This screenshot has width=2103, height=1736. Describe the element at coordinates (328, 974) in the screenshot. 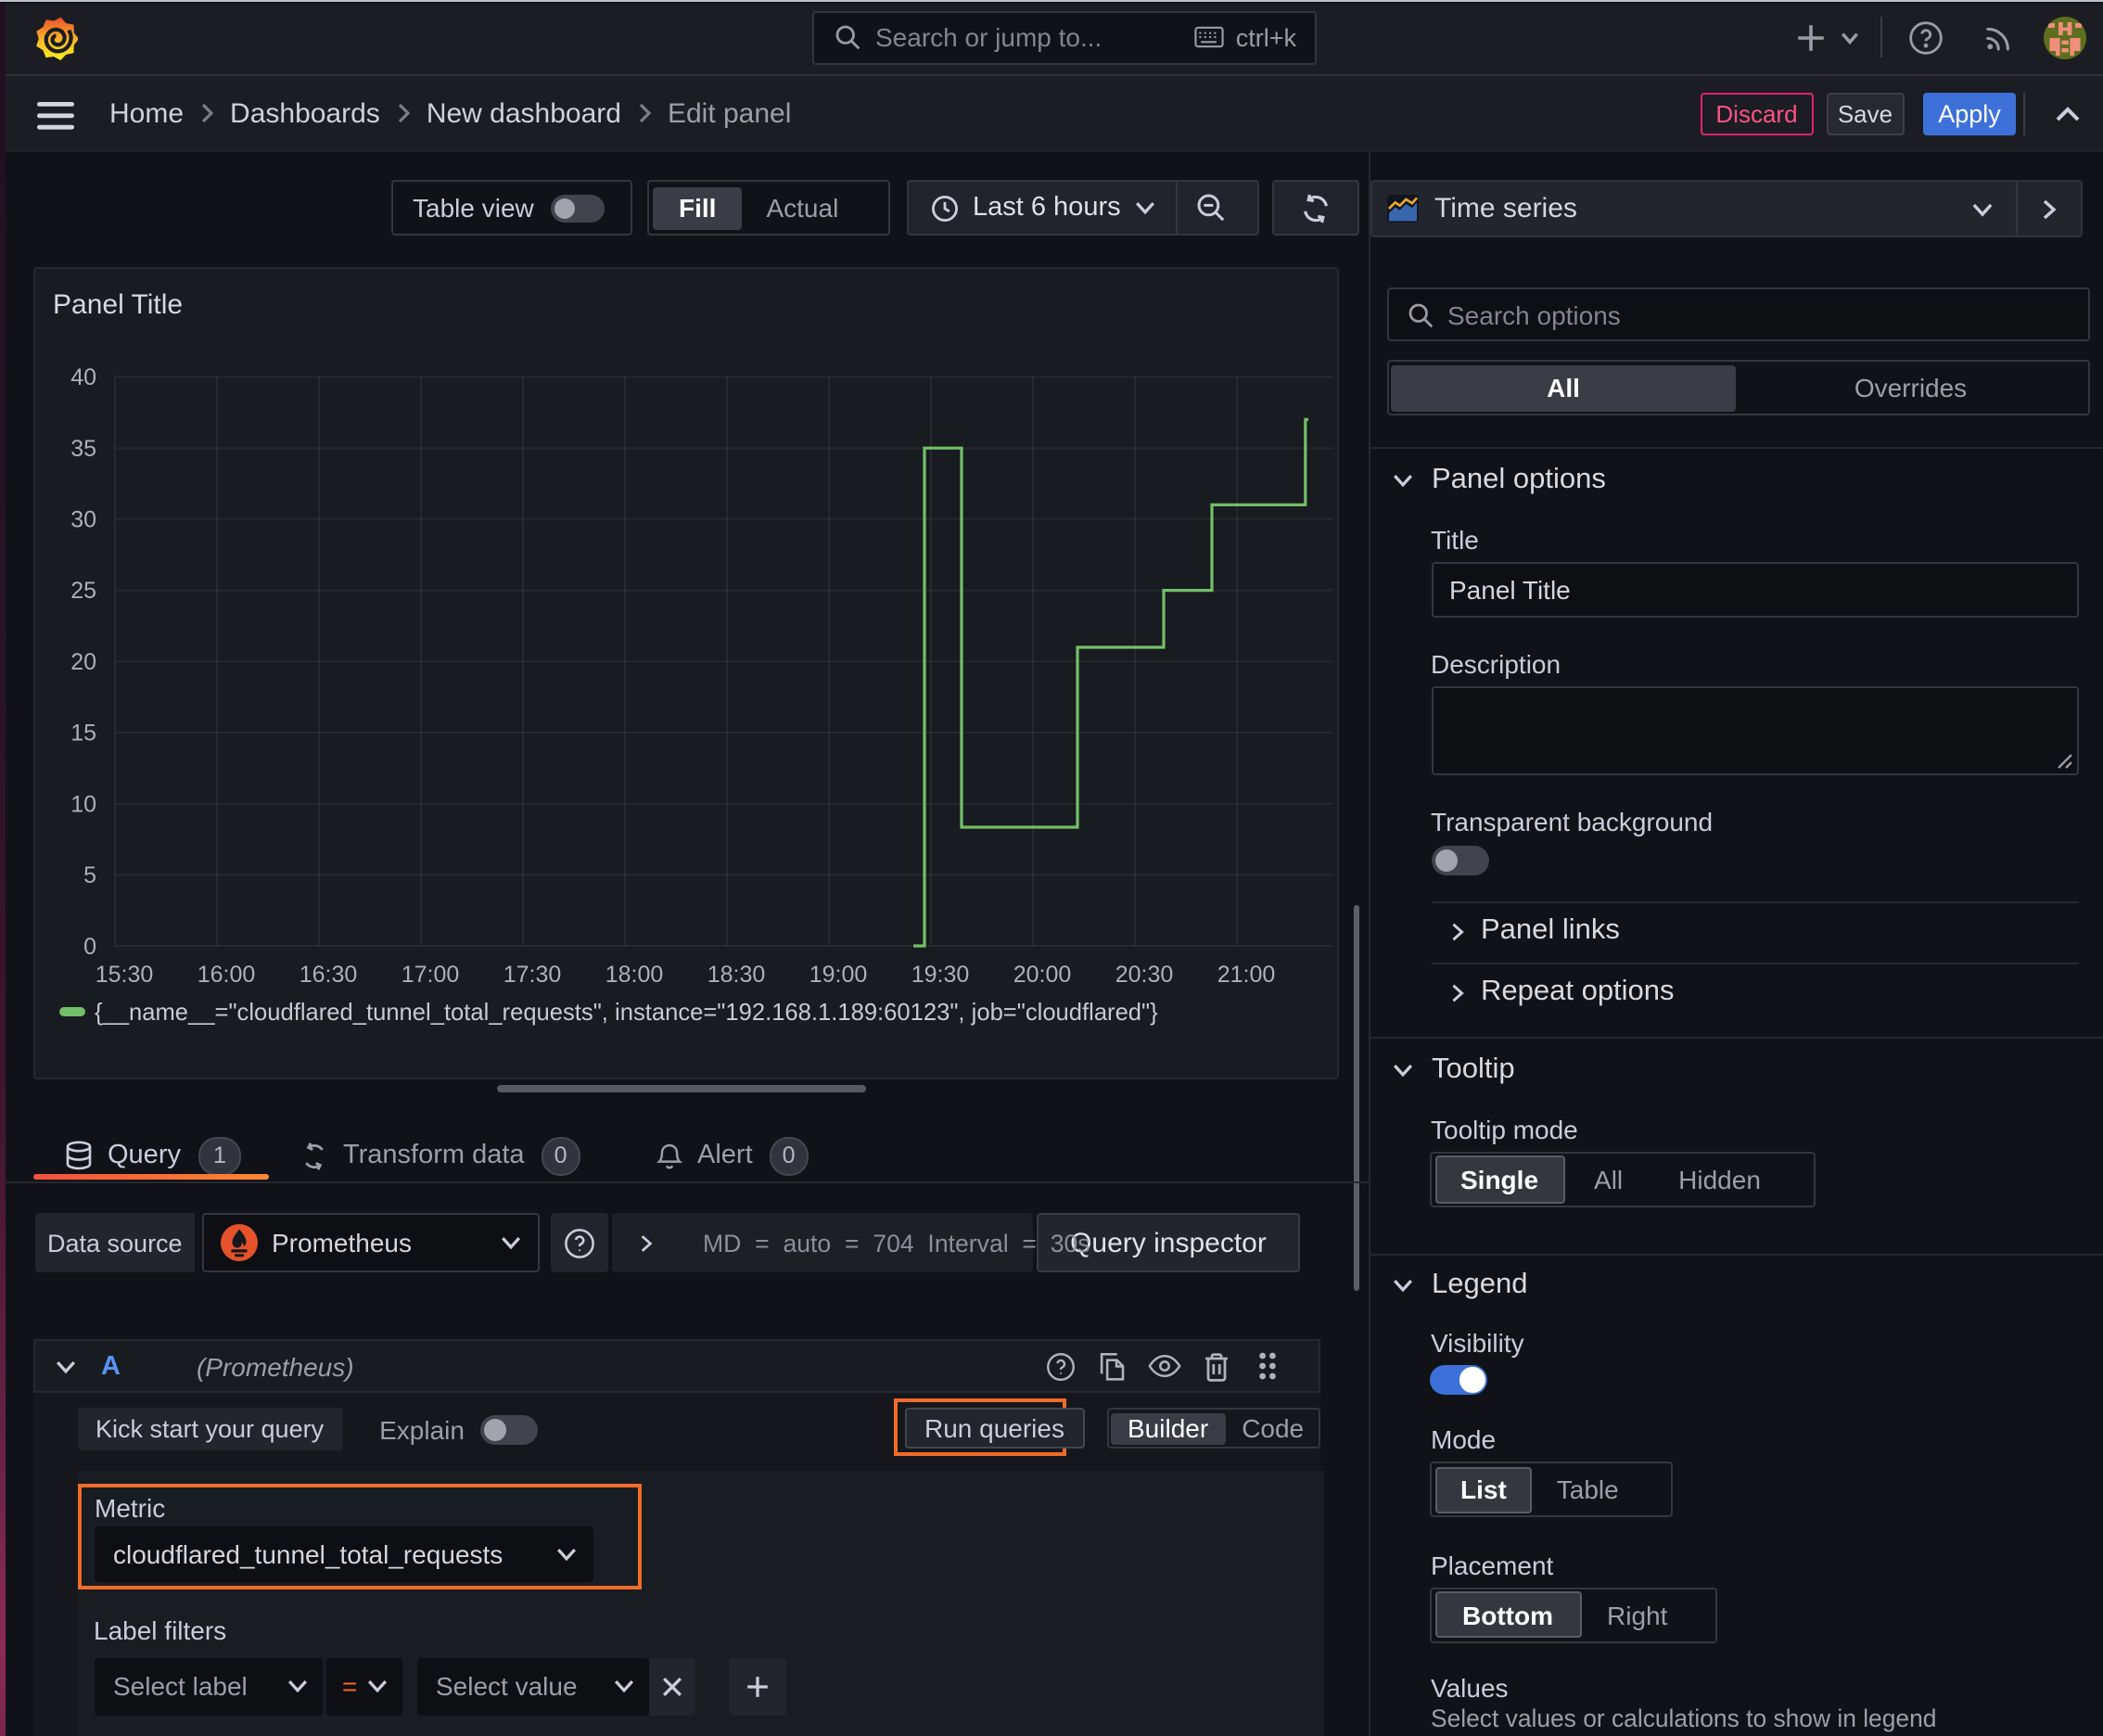

I see `svg-text: 16:30` at that location.